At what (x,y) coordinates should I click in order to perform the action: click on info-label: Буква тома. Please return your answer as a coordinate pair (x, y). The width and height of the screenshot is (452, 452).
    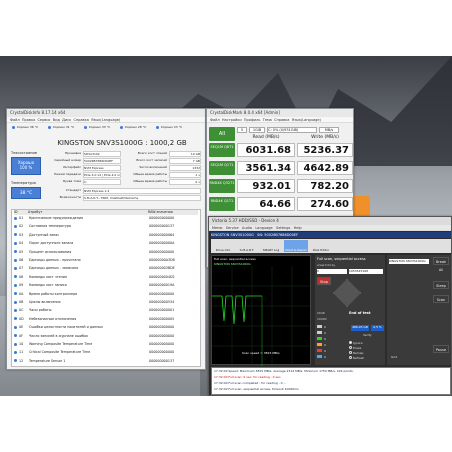
    Looking at the image, I should click on (72, 181).